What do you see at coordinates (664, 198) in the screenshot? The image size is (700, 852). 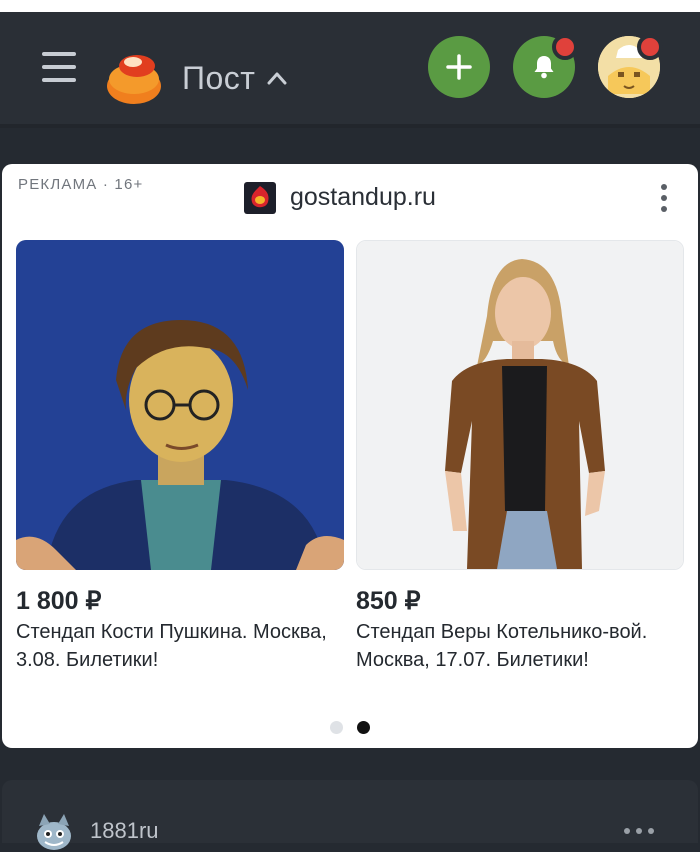 I see `ad-options-menu-icon` at bounding box center [664, 198].